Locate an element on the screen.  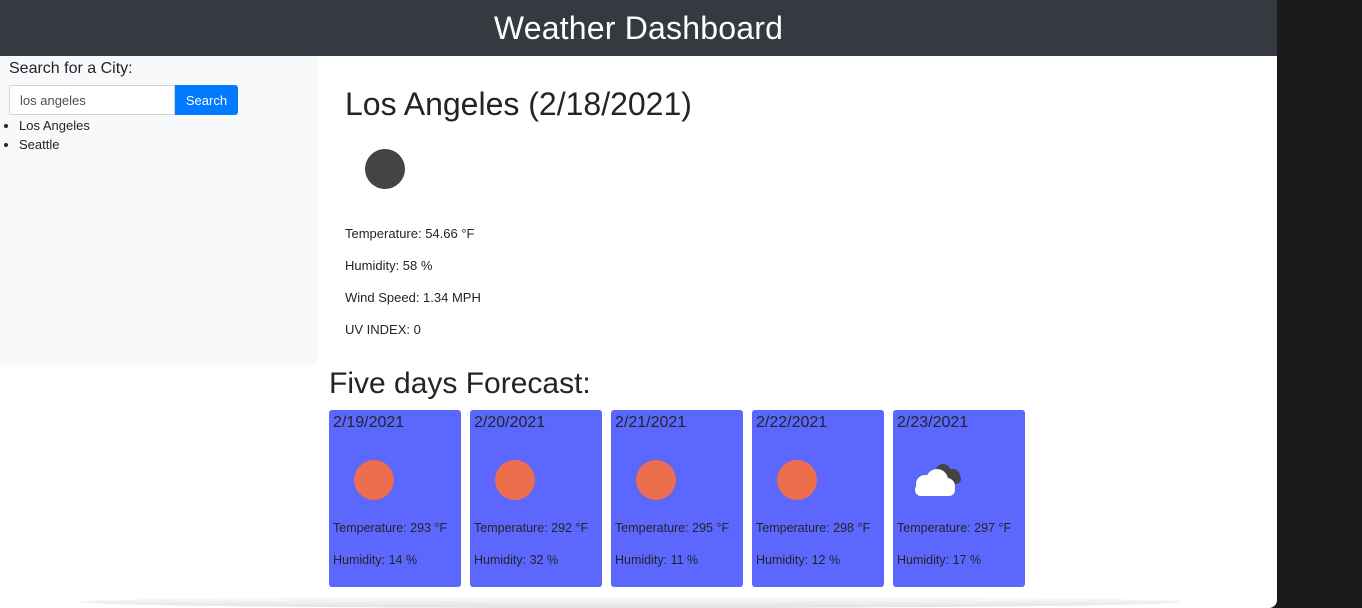
forecast-temperature: Temperature: 295 °F is located at coordinates (672, 528).